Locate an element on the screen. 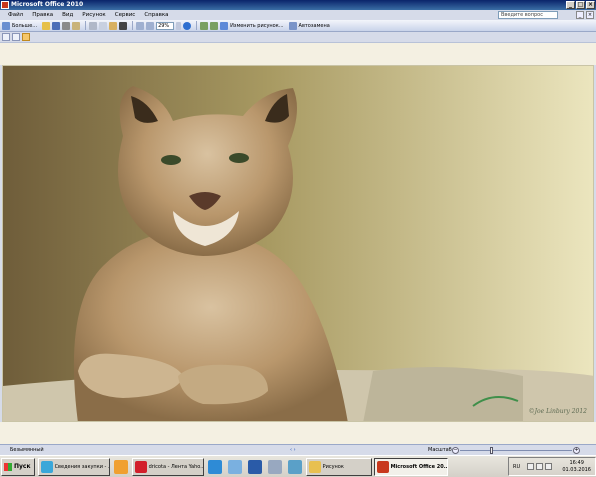  delete-icon is located at coordinates (123, 25).